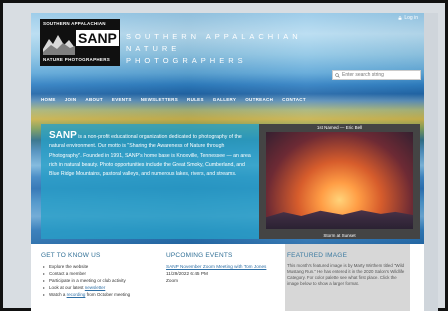 This screenshot has width=448, height=311. Describe the element at coordinates (98, 273) in the screenshot. I see `list-item: Contact a member` at that location.